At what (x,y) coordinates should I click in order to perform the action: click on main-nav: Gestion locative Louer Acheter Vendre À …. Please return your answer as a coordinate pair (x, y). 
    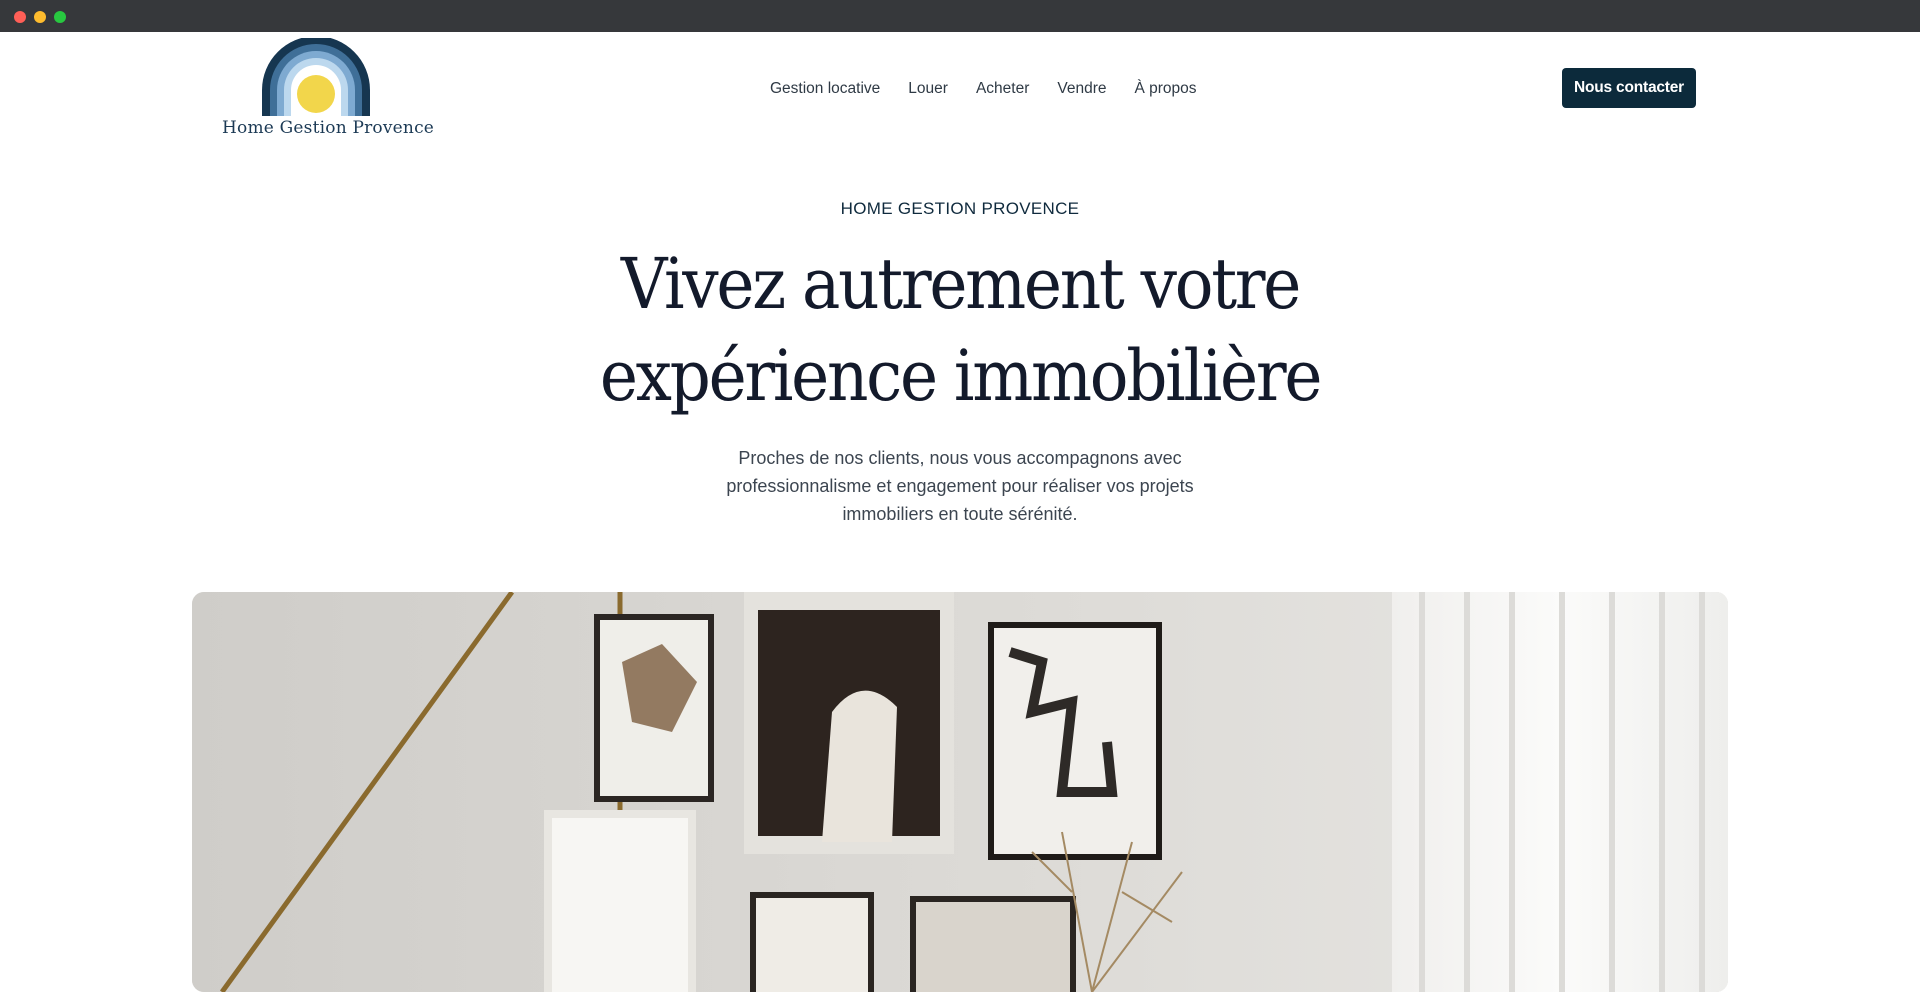
    Looking at the image, I should click on (983, 89).